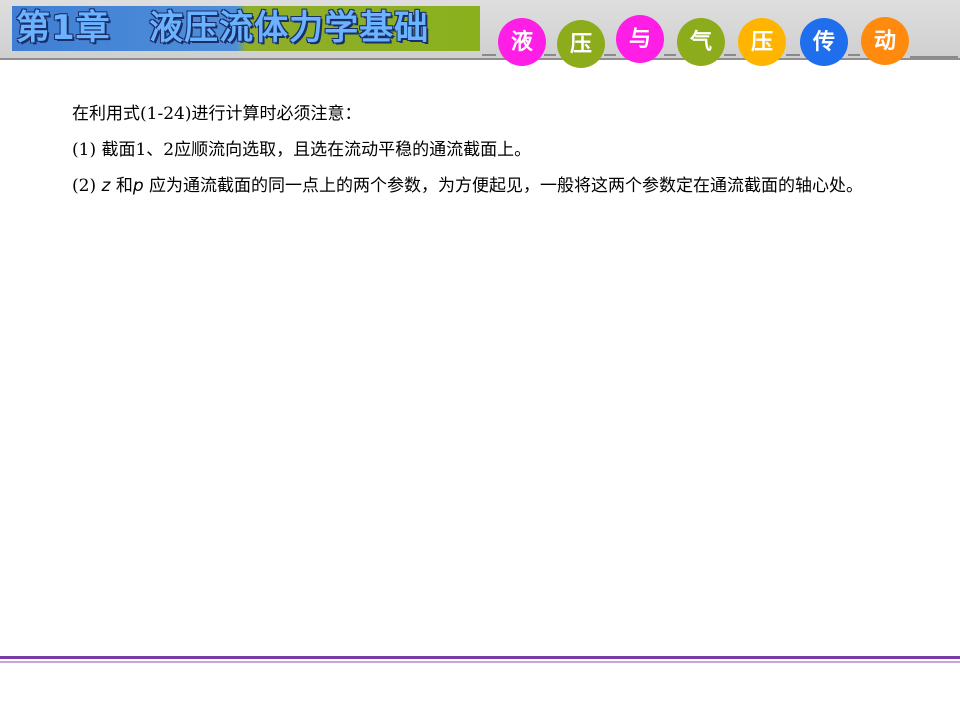 The width and height of the screenshot is (960, 720). Describe the element at coordinates (138, 186) in the screenshot. I see `variable-p: p` at that location.